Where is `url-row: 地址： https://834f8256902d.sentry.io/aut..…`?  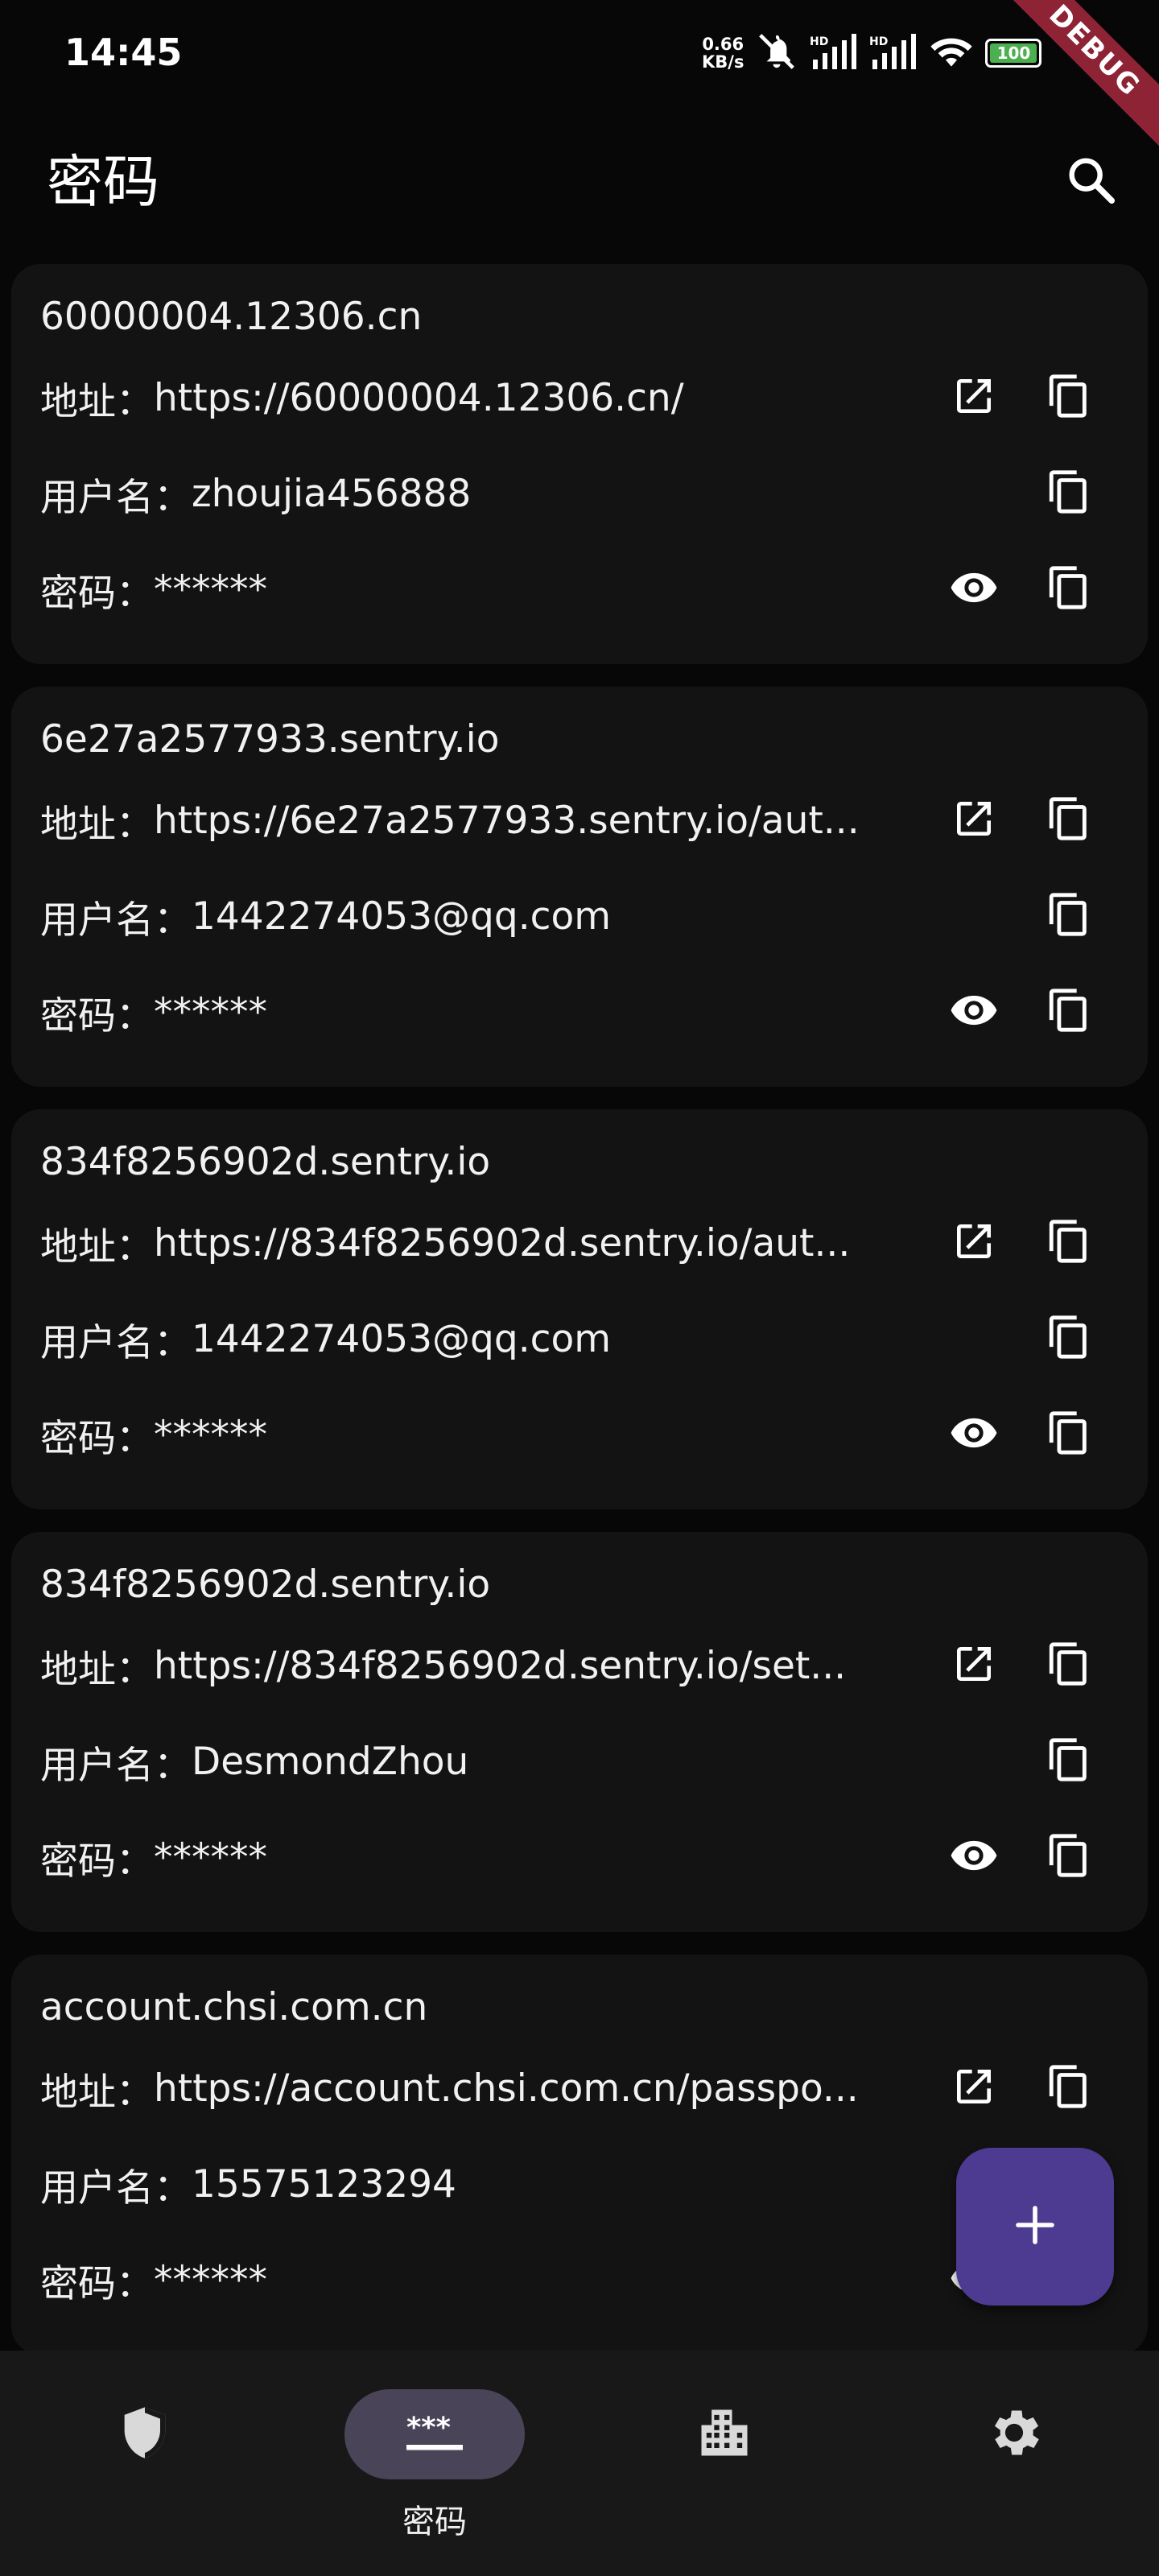 url-row: 地址： https://834f8256902d.sentry.io/aut..… is located at coordinates (445, 1243).